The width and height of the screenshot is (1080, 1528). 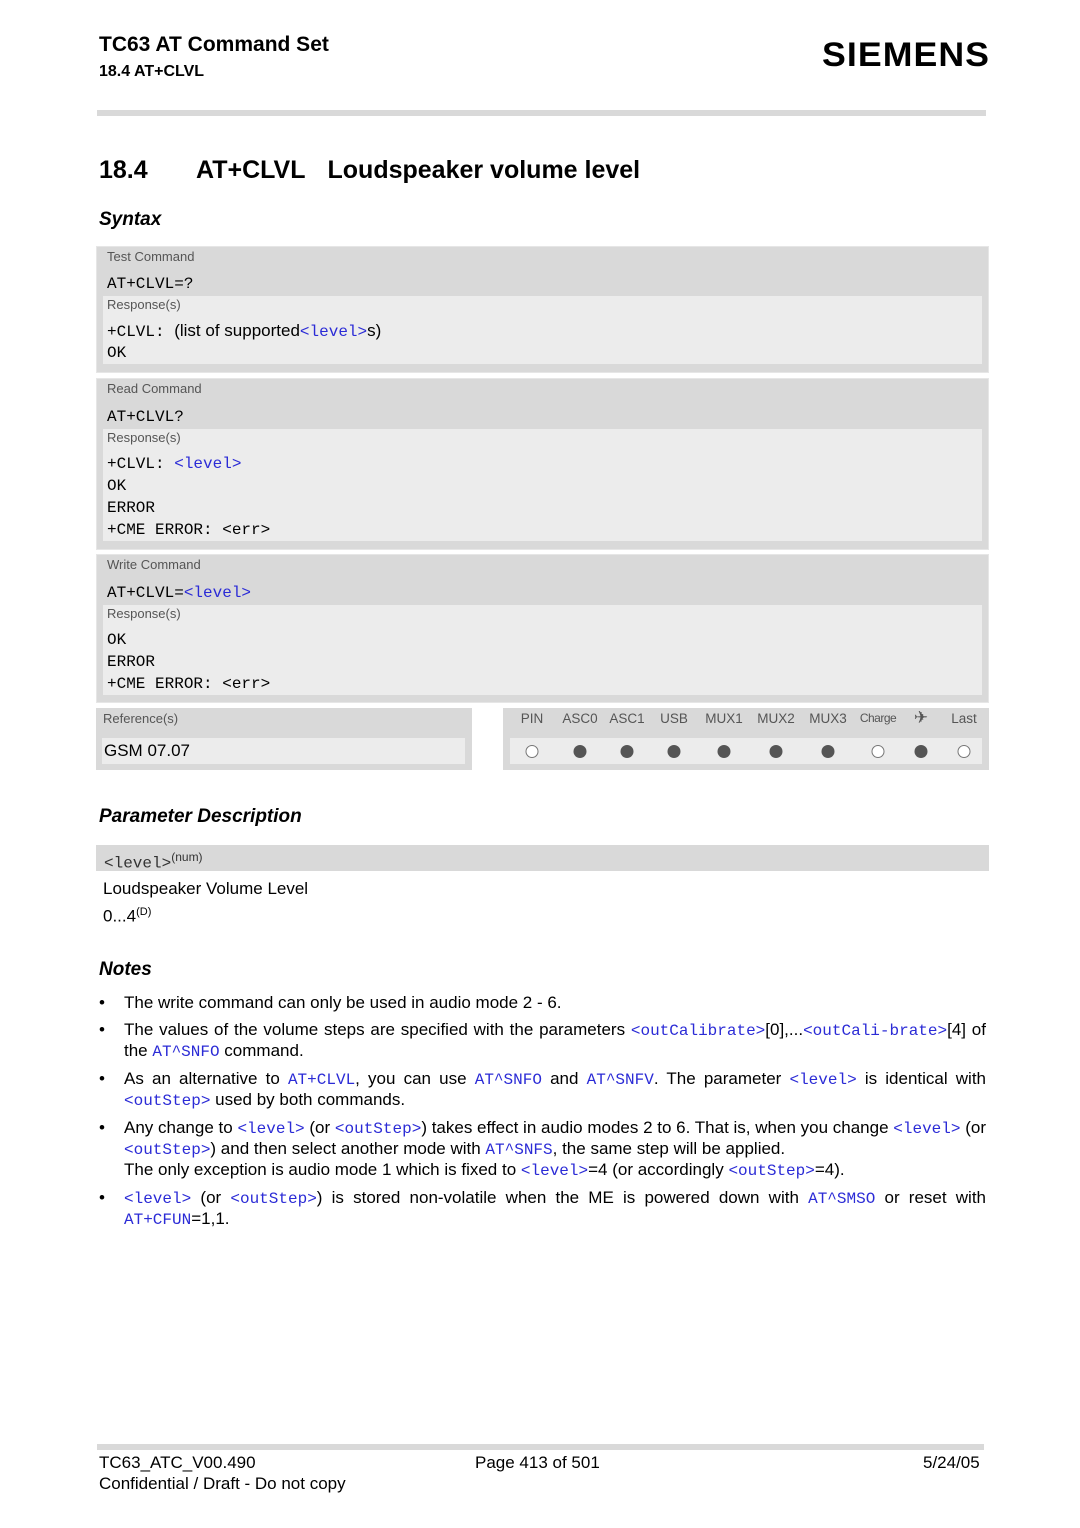 What do you see at coordinates (144, 304) in the screenshot?
I see `test-response-label: Response(s)` at bounding box center [144, 304].